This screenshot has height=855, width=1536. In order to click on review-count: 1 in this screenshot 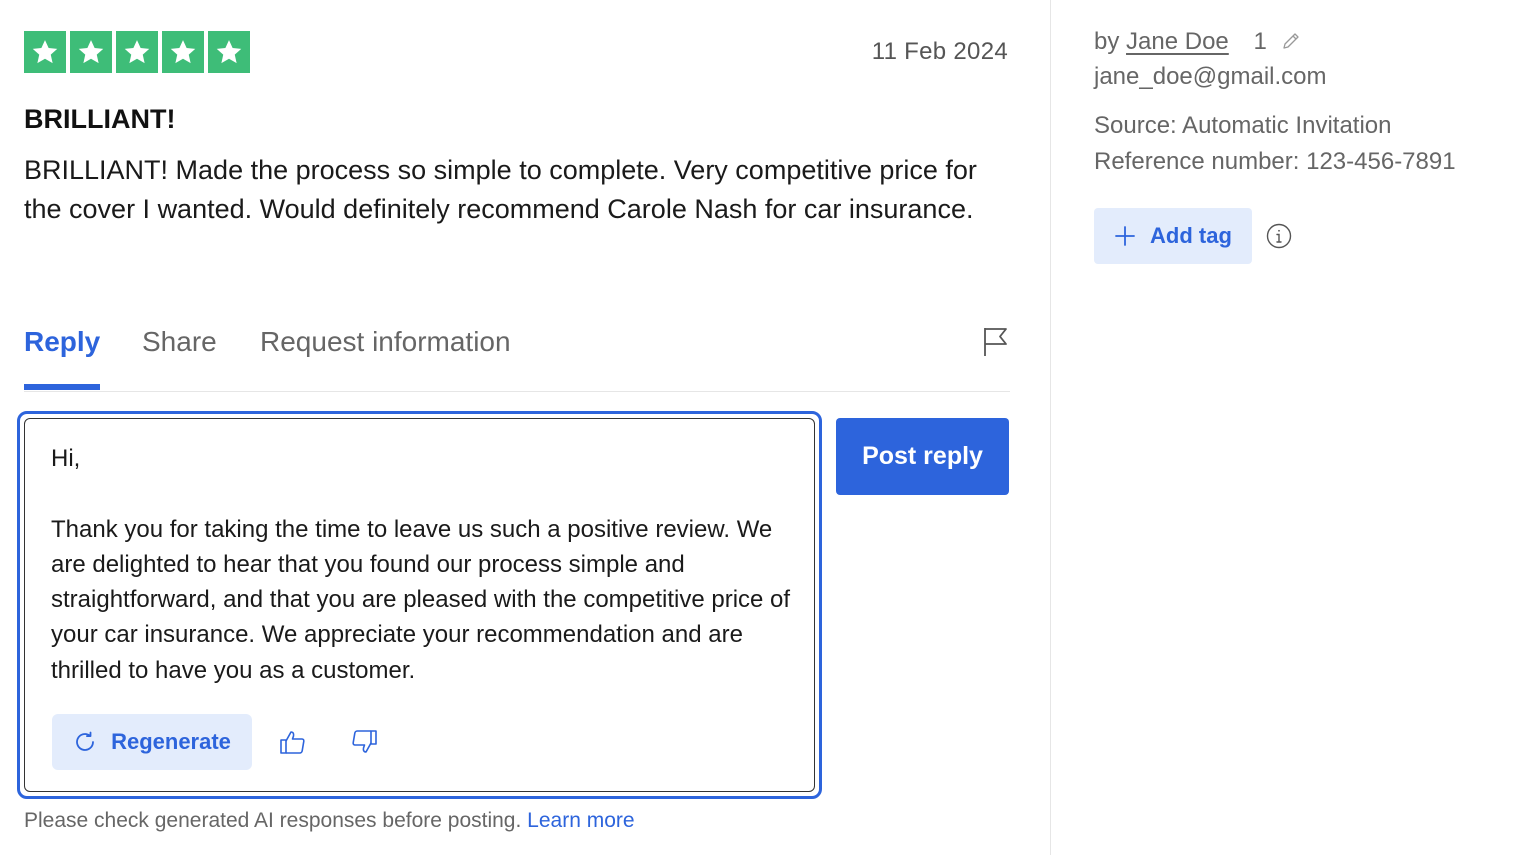, I will do `click(1260, 41)`.